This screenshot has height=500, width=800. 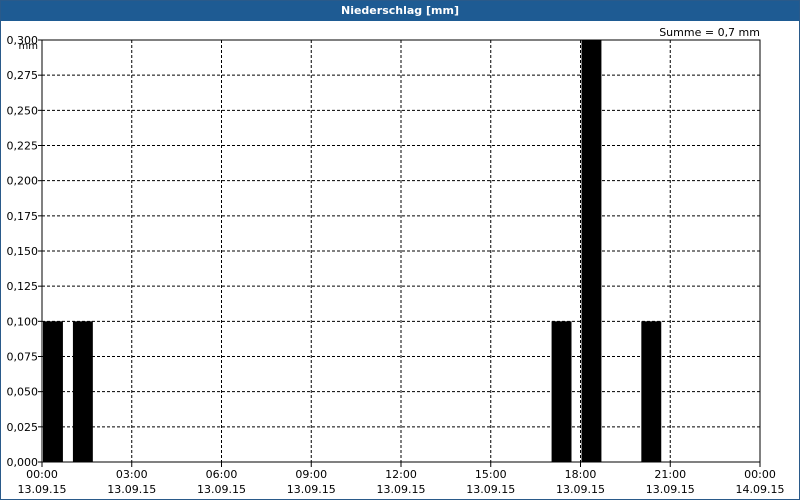 I want to click on x-tick-time-label: 12:00, so click(x=401, y=474).